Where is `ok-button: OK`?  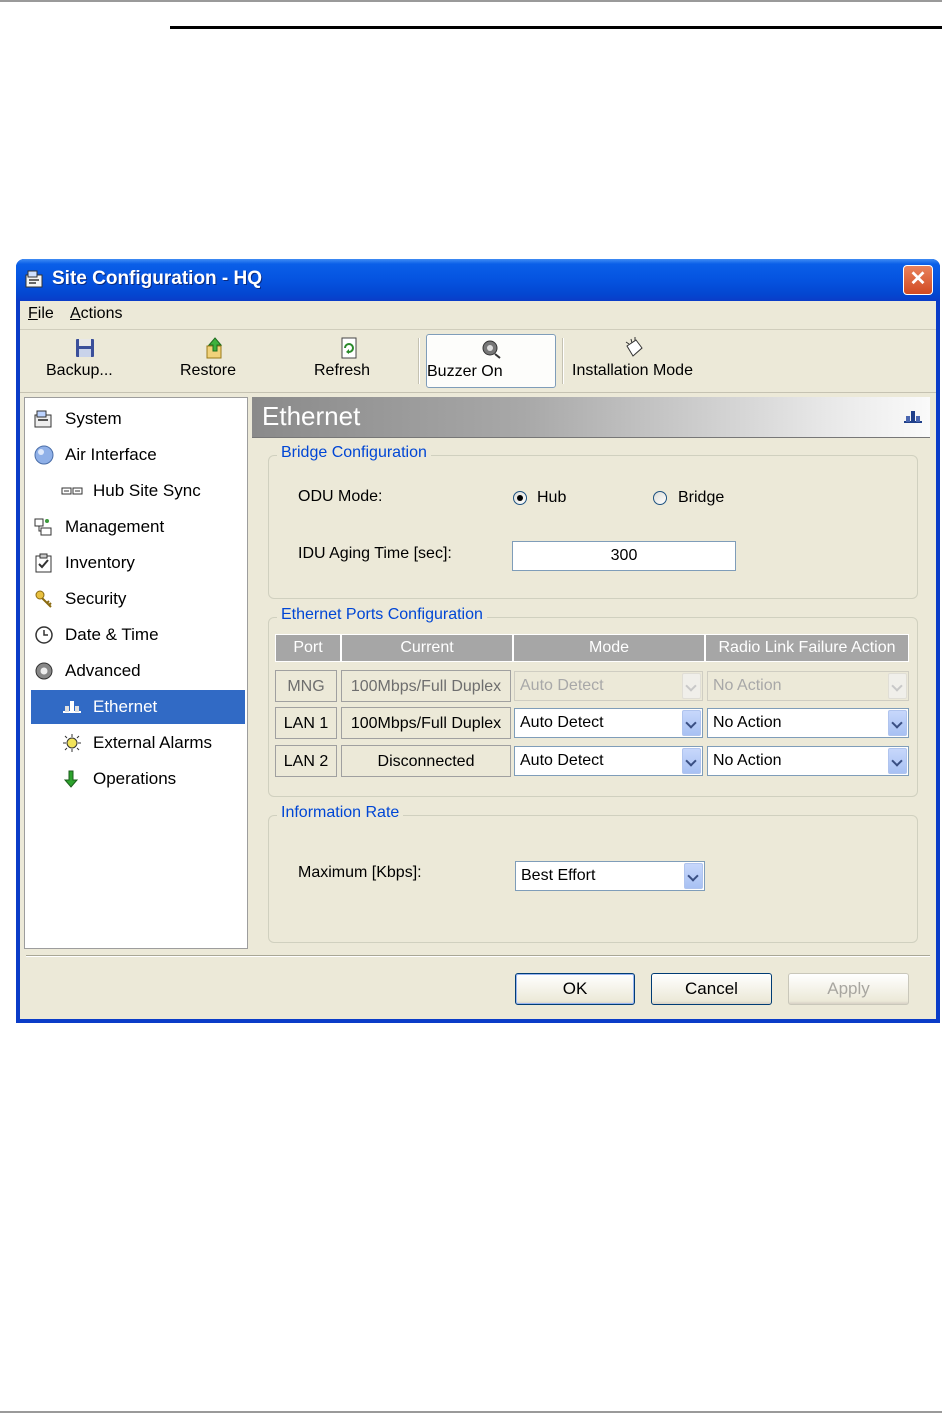 ok-button: OK is located at coordinates (575, 989).